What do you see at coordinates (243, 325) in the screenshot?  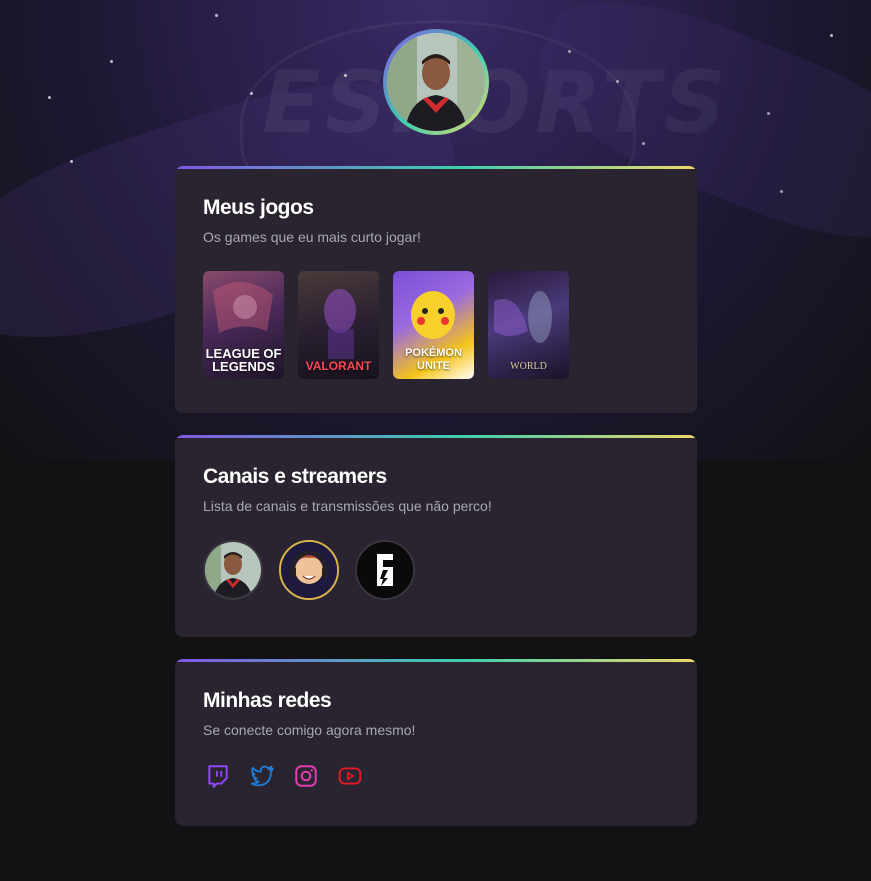 I see `game-league-of-legends: LEAGUE OF LEGENDS` at bounding box center [243, 325].